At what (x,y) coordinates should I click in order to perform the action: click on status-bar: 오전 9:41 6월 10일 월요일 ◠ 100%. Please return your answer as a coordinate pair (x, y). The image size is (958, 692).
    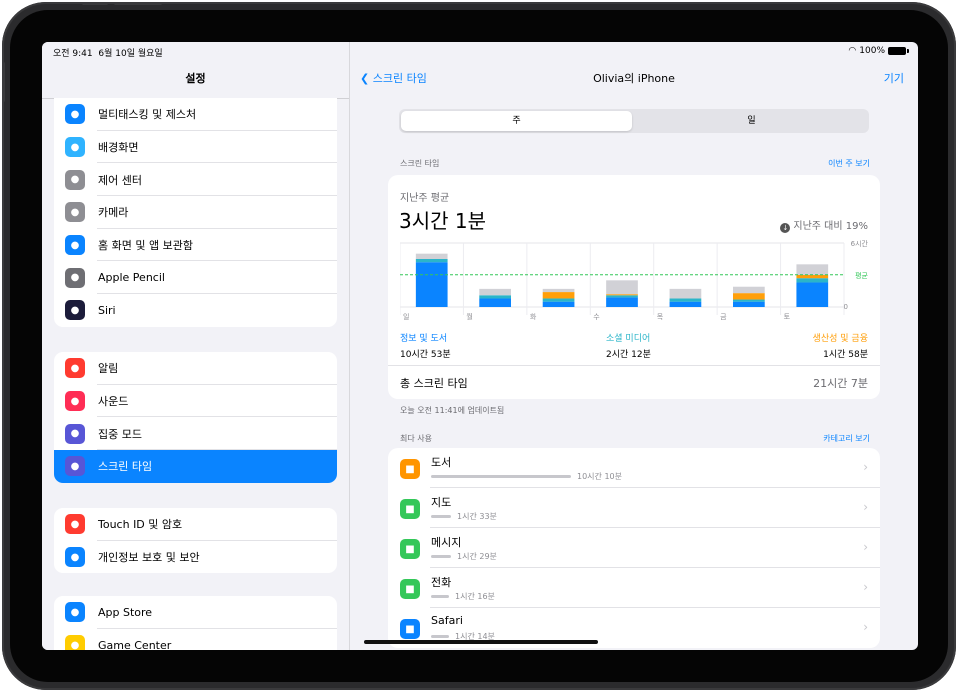
    Looking at the image, I should click on (480, 52).